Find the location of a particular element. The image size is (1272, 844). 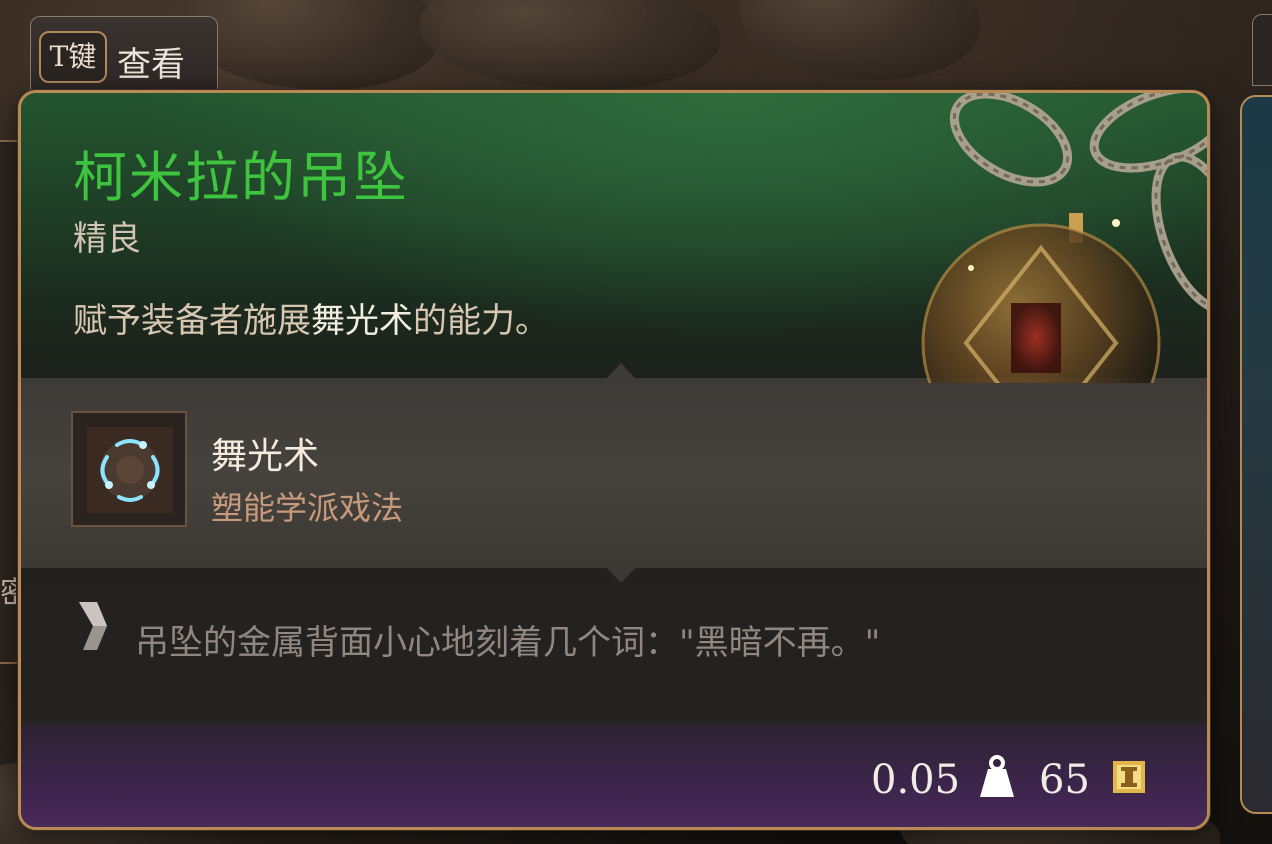

left-panel-clipped-text: 密 is located at coordinates (8, 593).